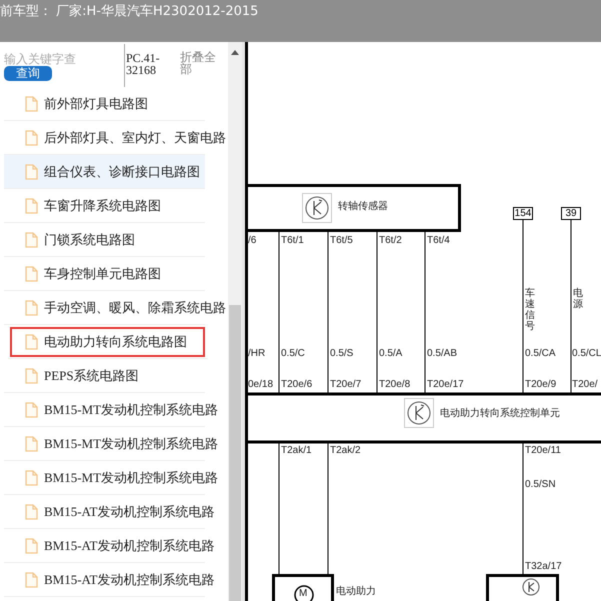 This screenshot has width=601, height=601. What do you see at coordinates (292, 241) in the screenshot?
I see `pin-label: T6t/1` at bounding box center [292, 241].